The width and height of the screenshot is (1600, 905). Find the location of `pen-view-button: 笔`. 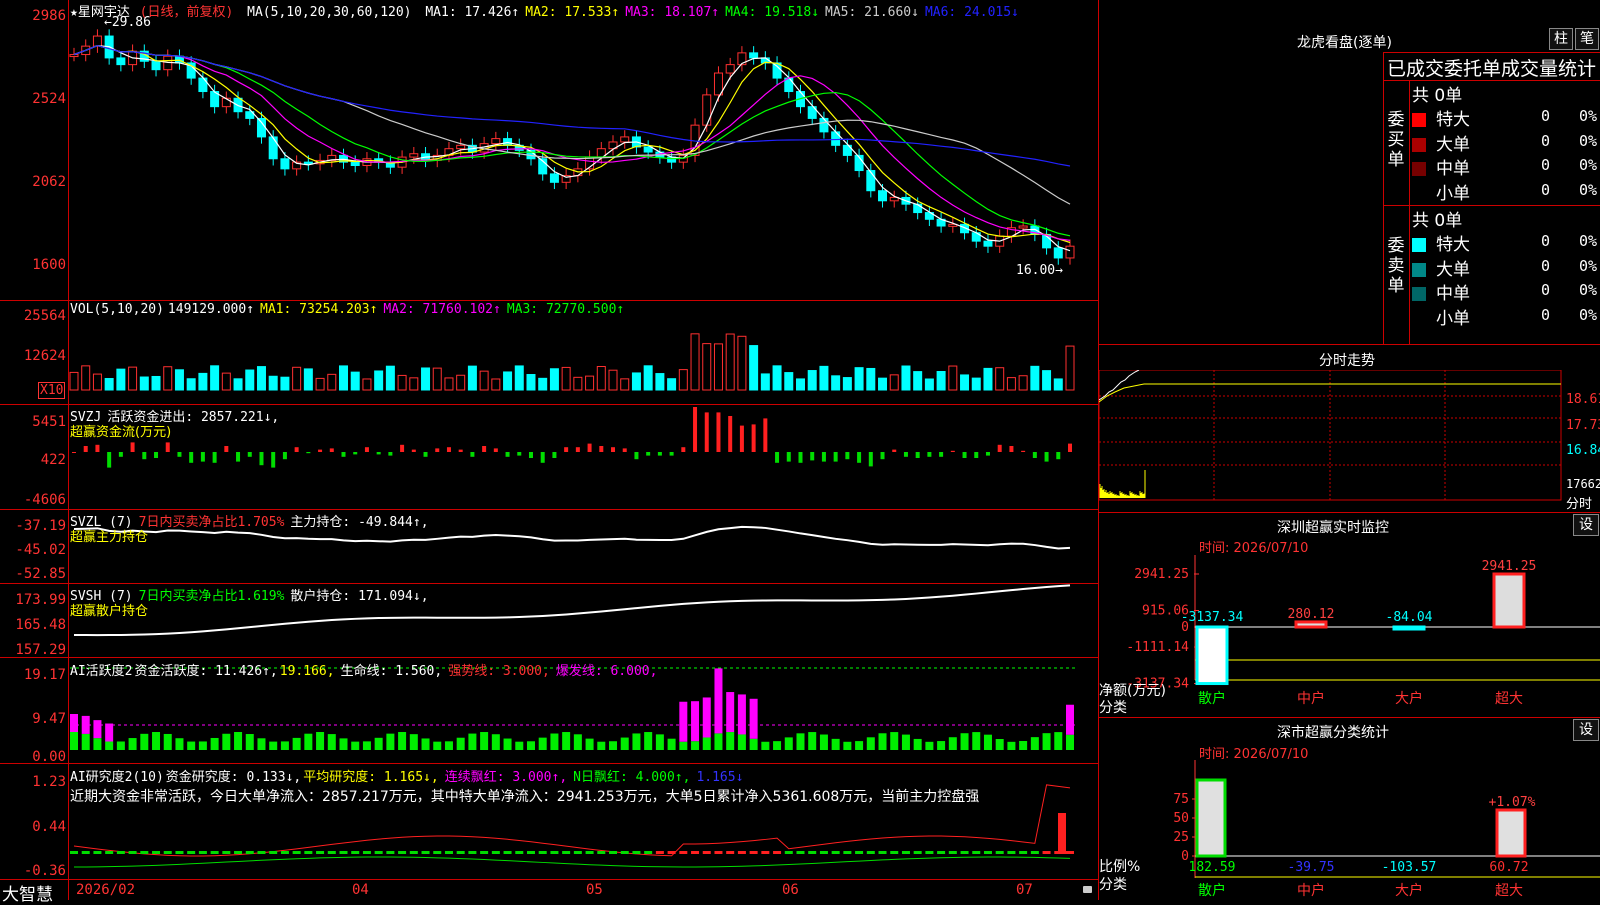

pen-view-button: 笔 is located at coordinates (1587, 39).